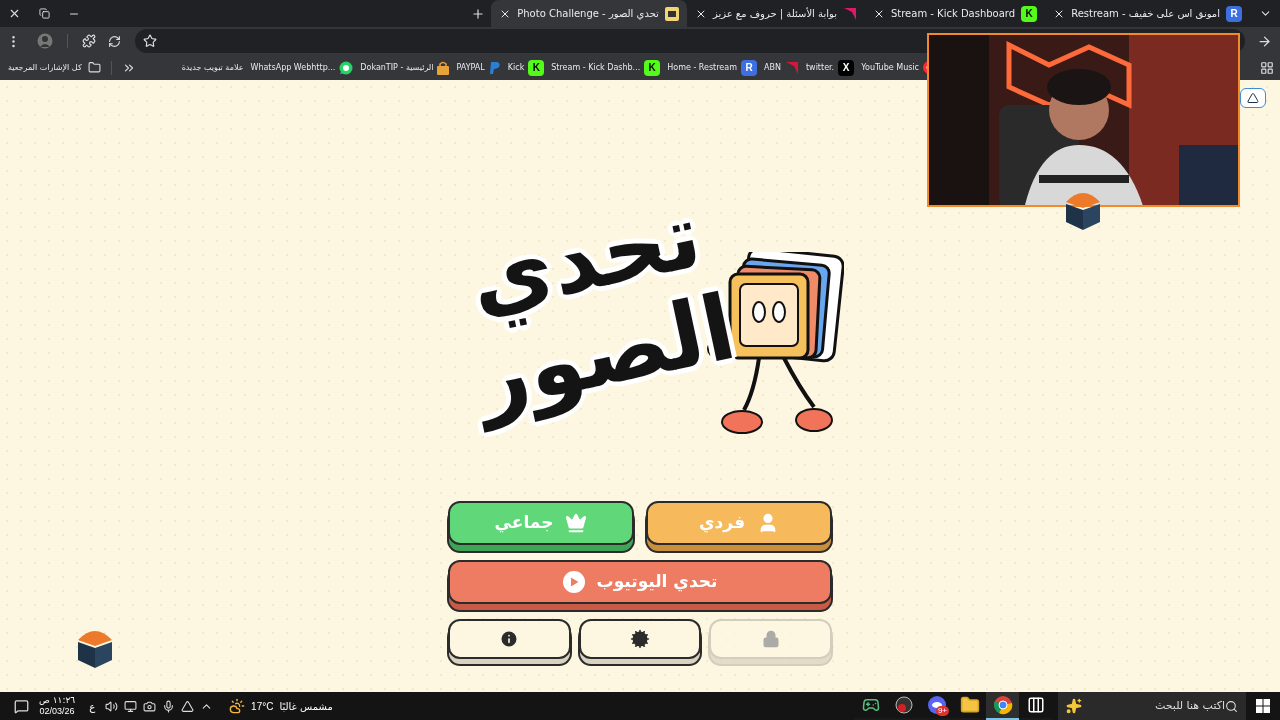  I want to click on new-tab-icon, so click(478, 13).